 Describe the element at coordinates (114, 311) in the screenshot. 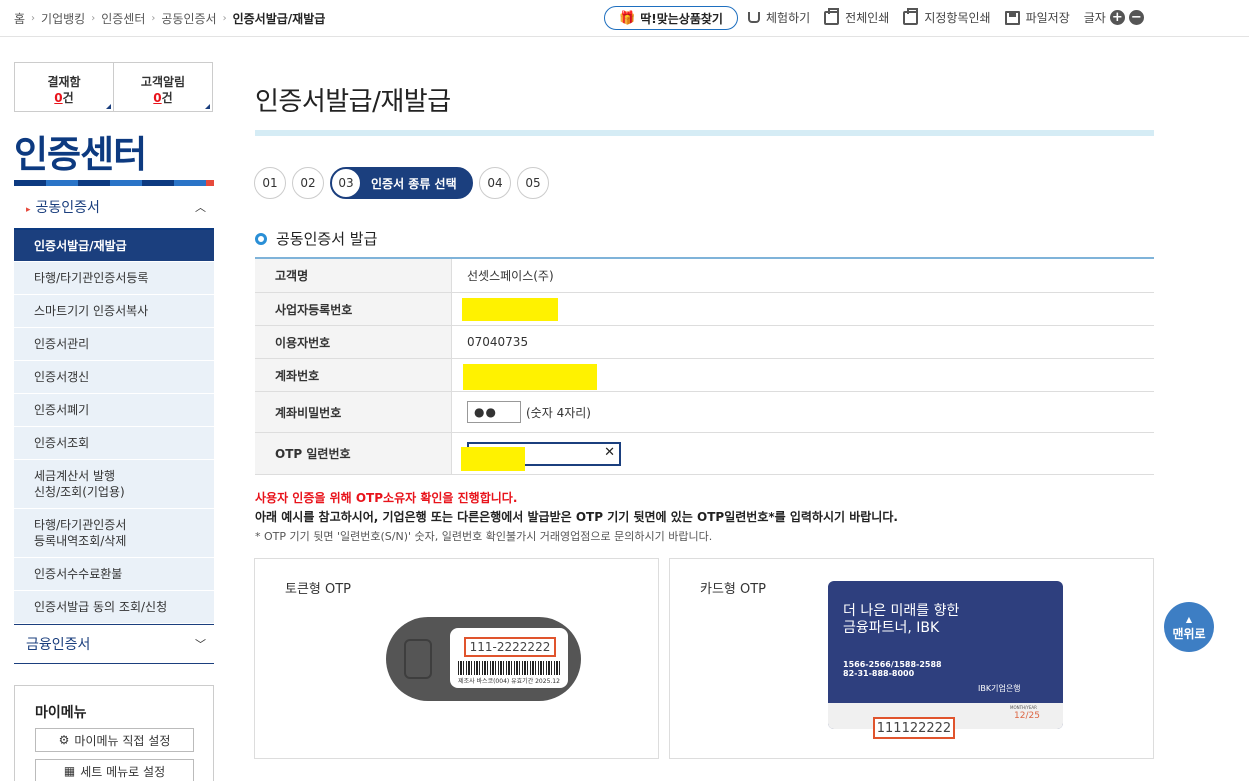

I see `sidebar-item-smart-copy: 스마트기기 인증서복사` at that location.